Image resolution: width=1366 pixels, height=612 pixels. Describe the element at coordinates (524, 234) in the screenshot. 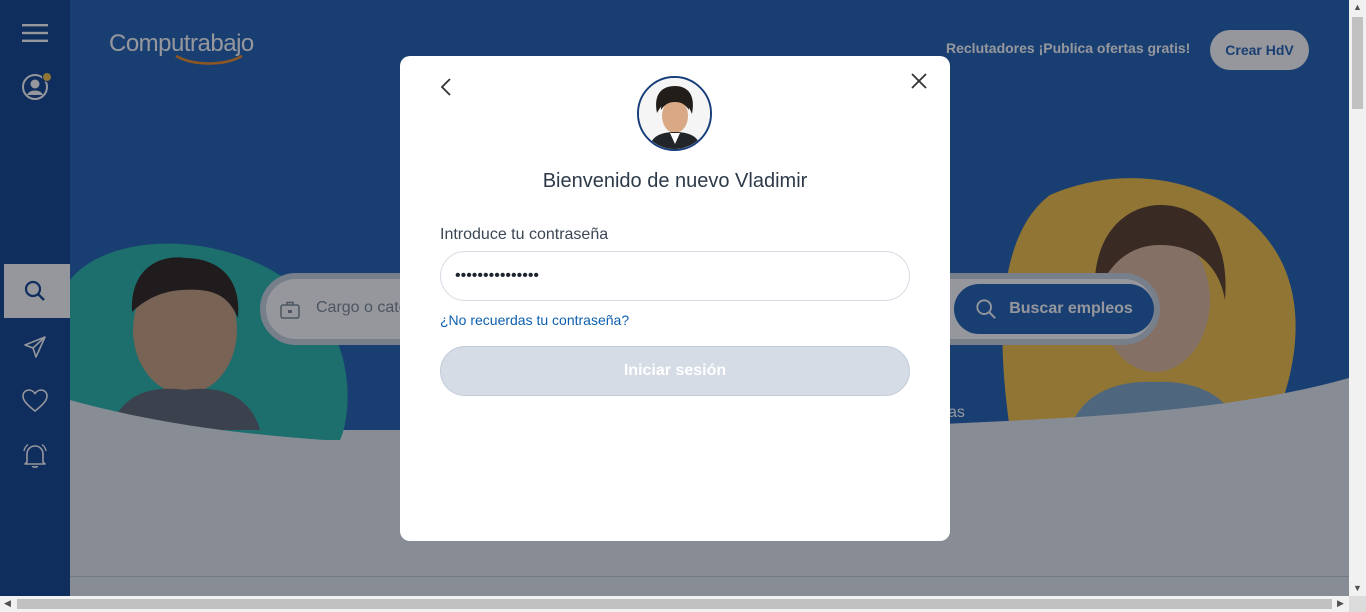

I see `password-label: Introduce tu contraseña` at that location.